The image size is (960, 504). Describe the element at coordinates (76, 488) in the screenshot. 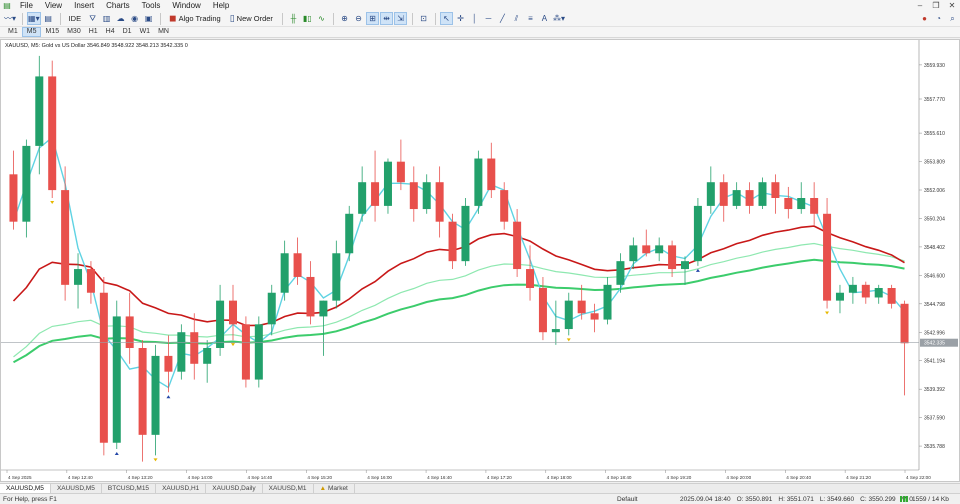

I see `tab-chart-2: XAUUSD,M5` at that location.